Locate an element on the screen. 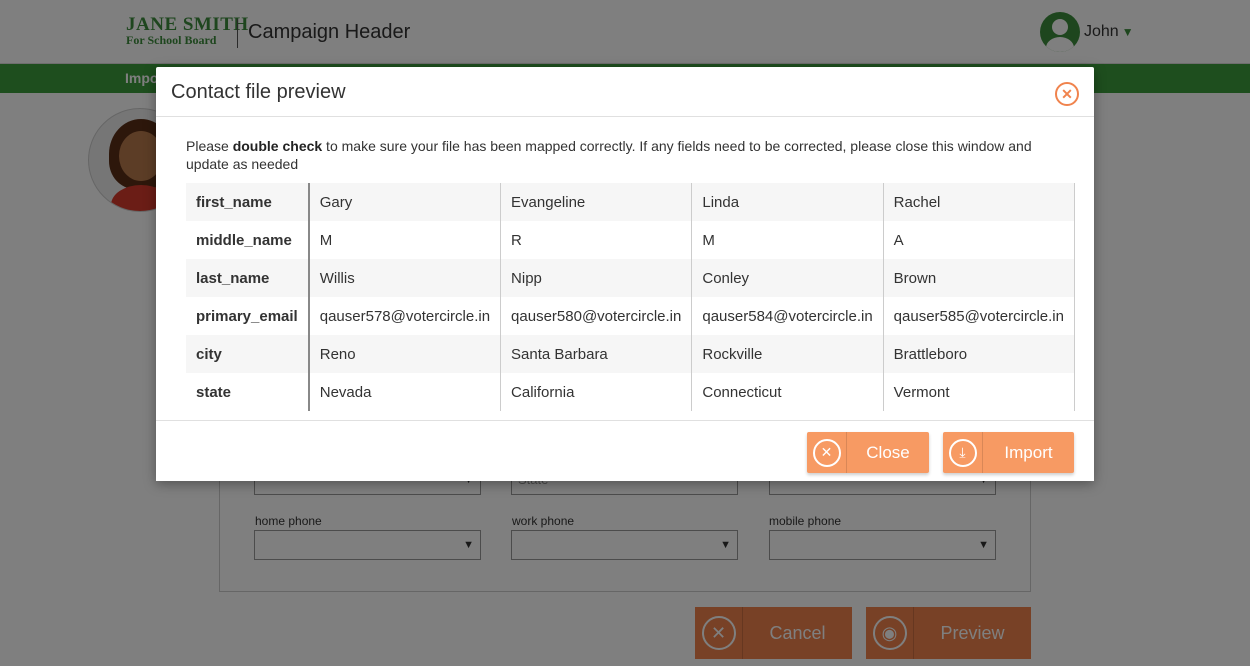 This screenshot has height=666, width=1250. table-cell: Nipp is located at coordinates (596, 278).